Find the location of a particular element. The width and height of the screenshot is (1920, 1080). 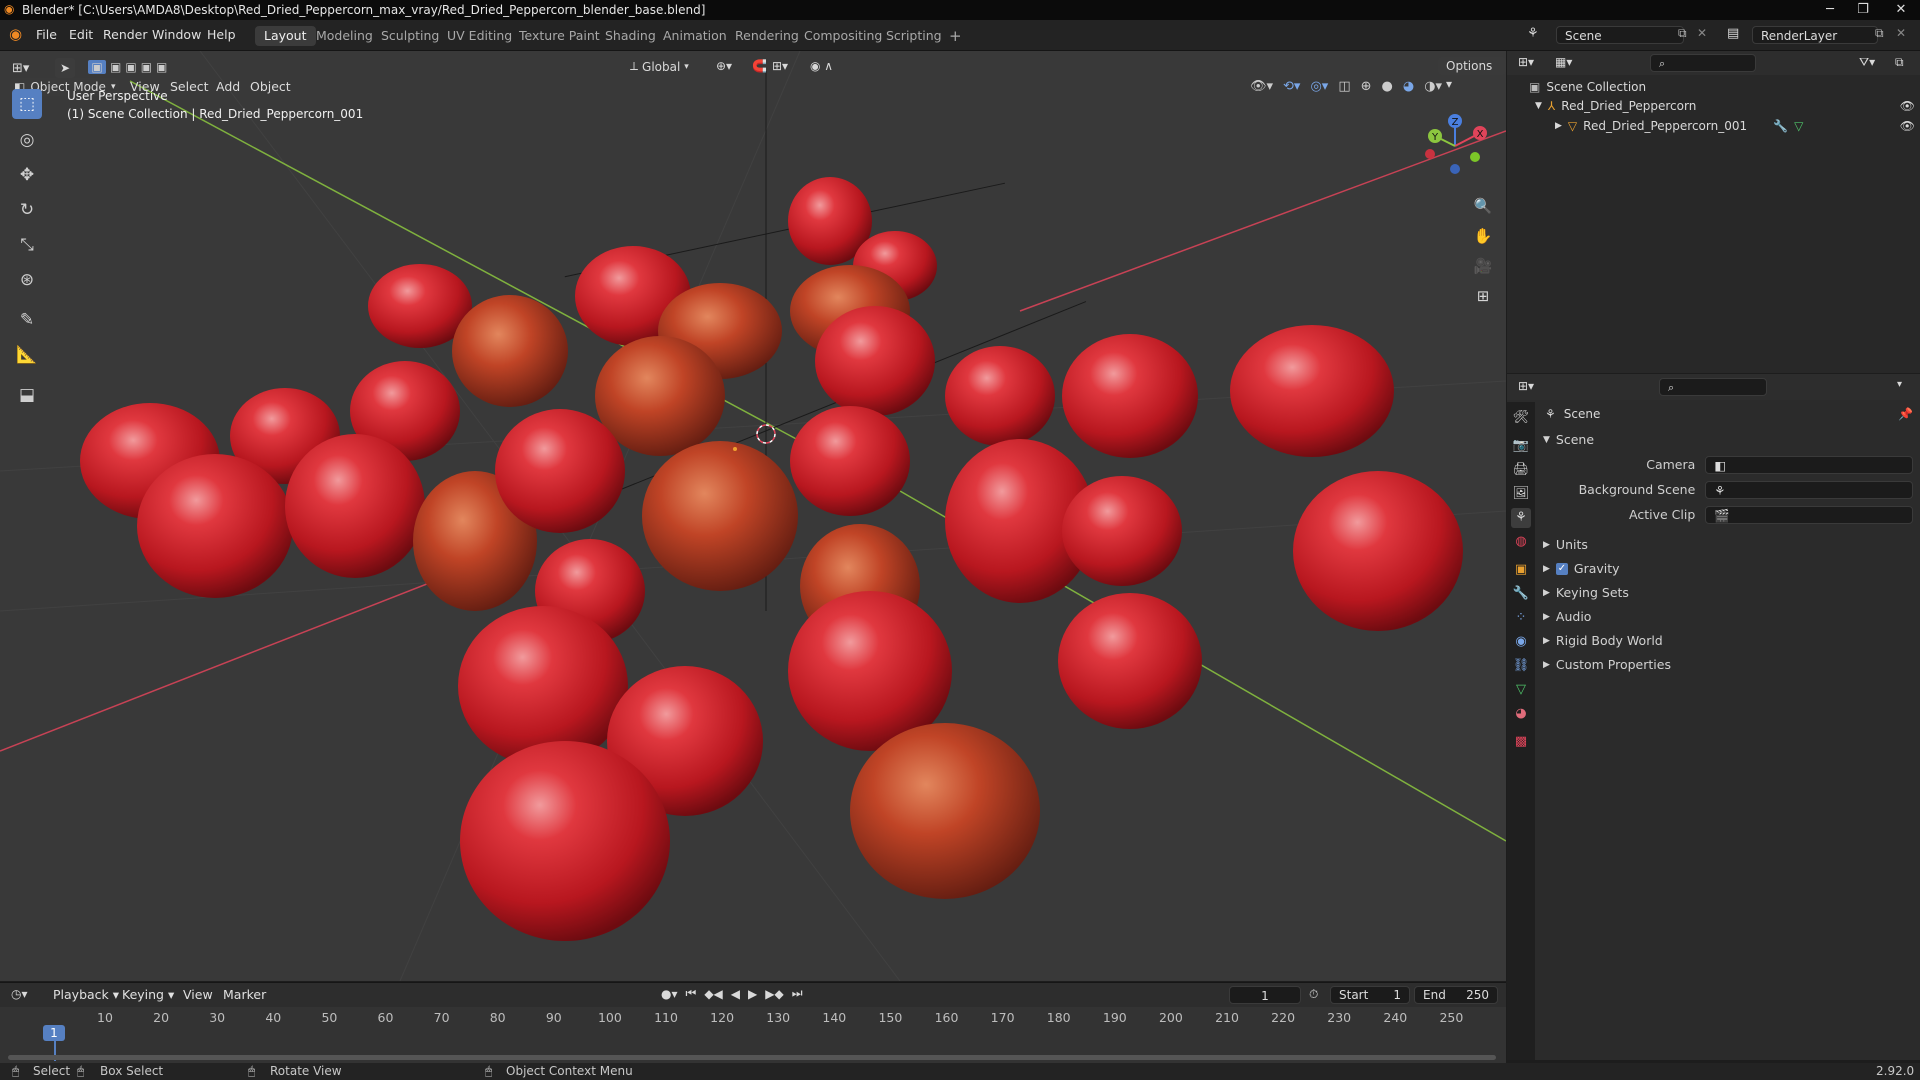

modifier-tab-icon: 🔧 is located at coordinates (1521, 594).